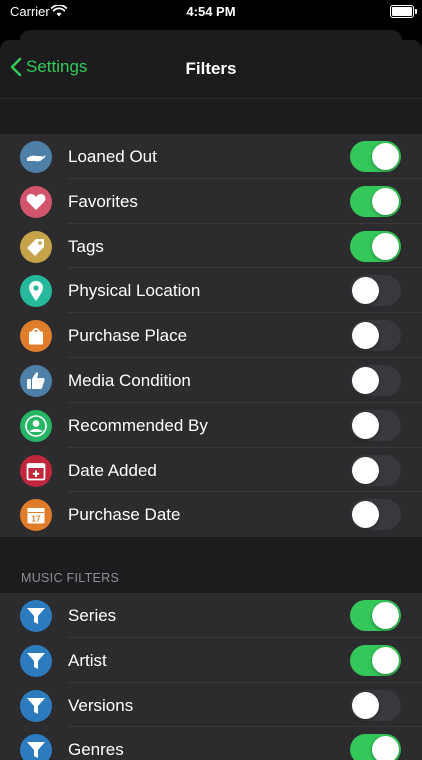 Image resolution: width=422 pixels, height=760 pixels. Describe the element at coordinates (36, 246) in the screenshot. I see `tag-icon` at that location.